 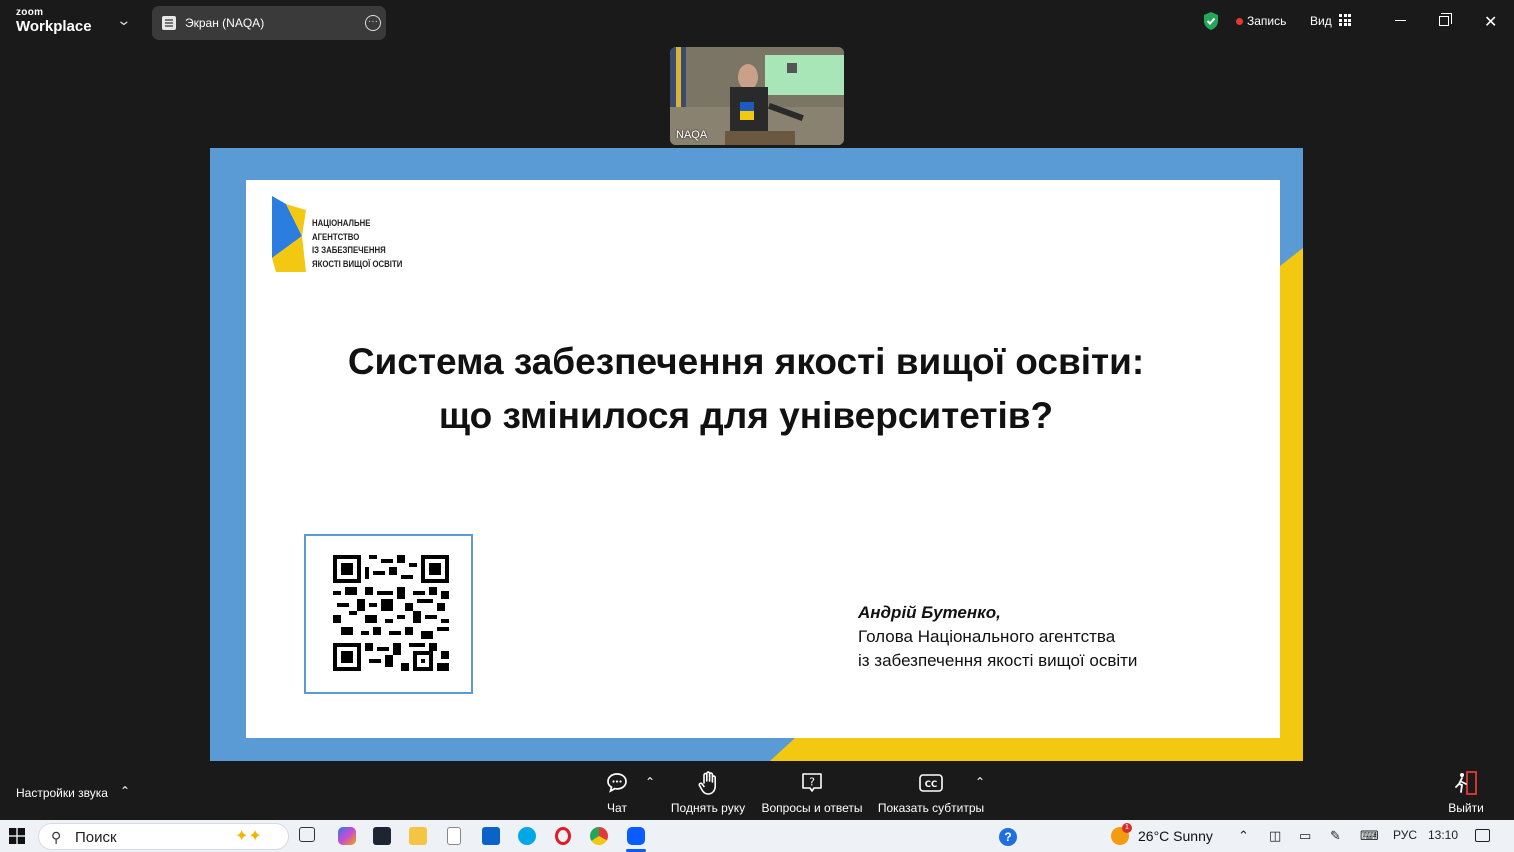 I want to click on brand-small-text: zoom, so click(x=30, y=12).